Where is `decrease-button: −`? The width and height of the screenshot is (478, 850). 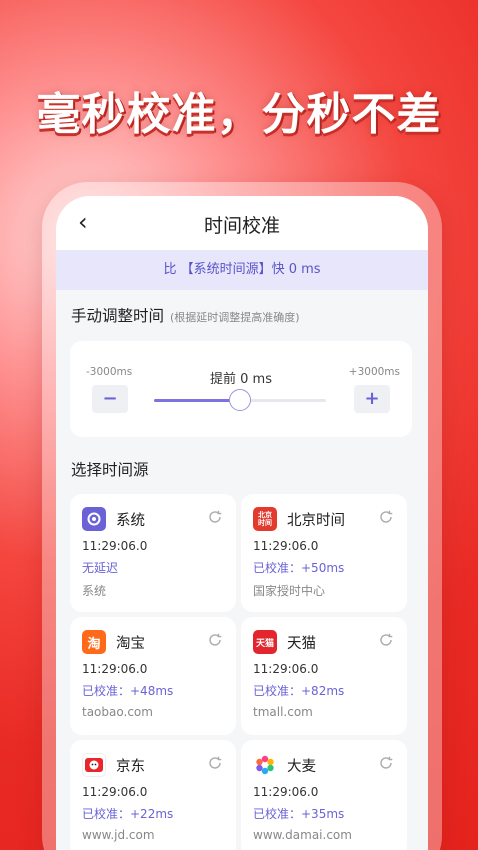 decrease-button: − is located at coordinates (110, 399).